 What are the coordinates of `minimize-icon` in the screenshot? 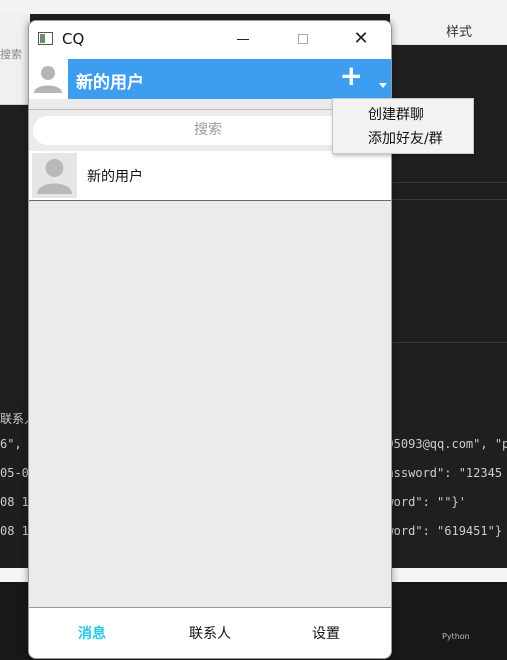 It's located at (243, 39).